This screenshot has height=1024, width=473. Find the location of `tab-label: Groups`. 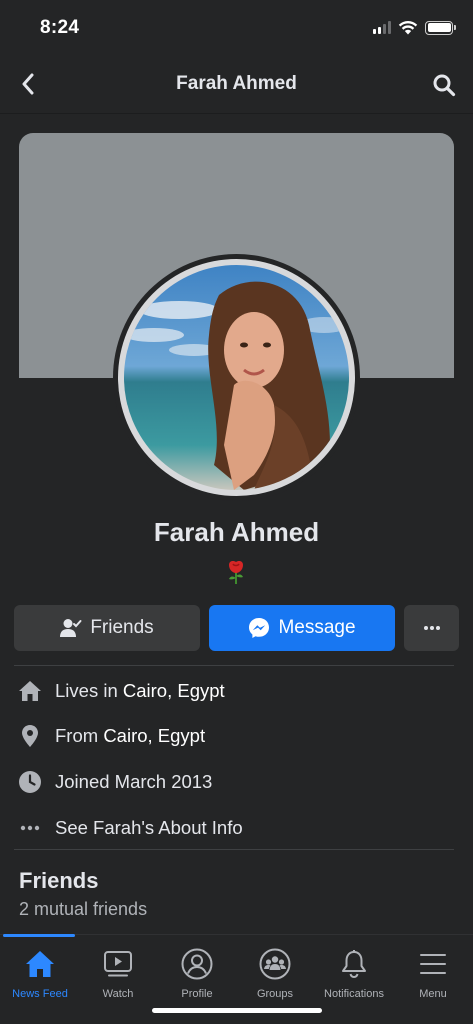

tab-label: Groups is located at coordinates (275, 994).